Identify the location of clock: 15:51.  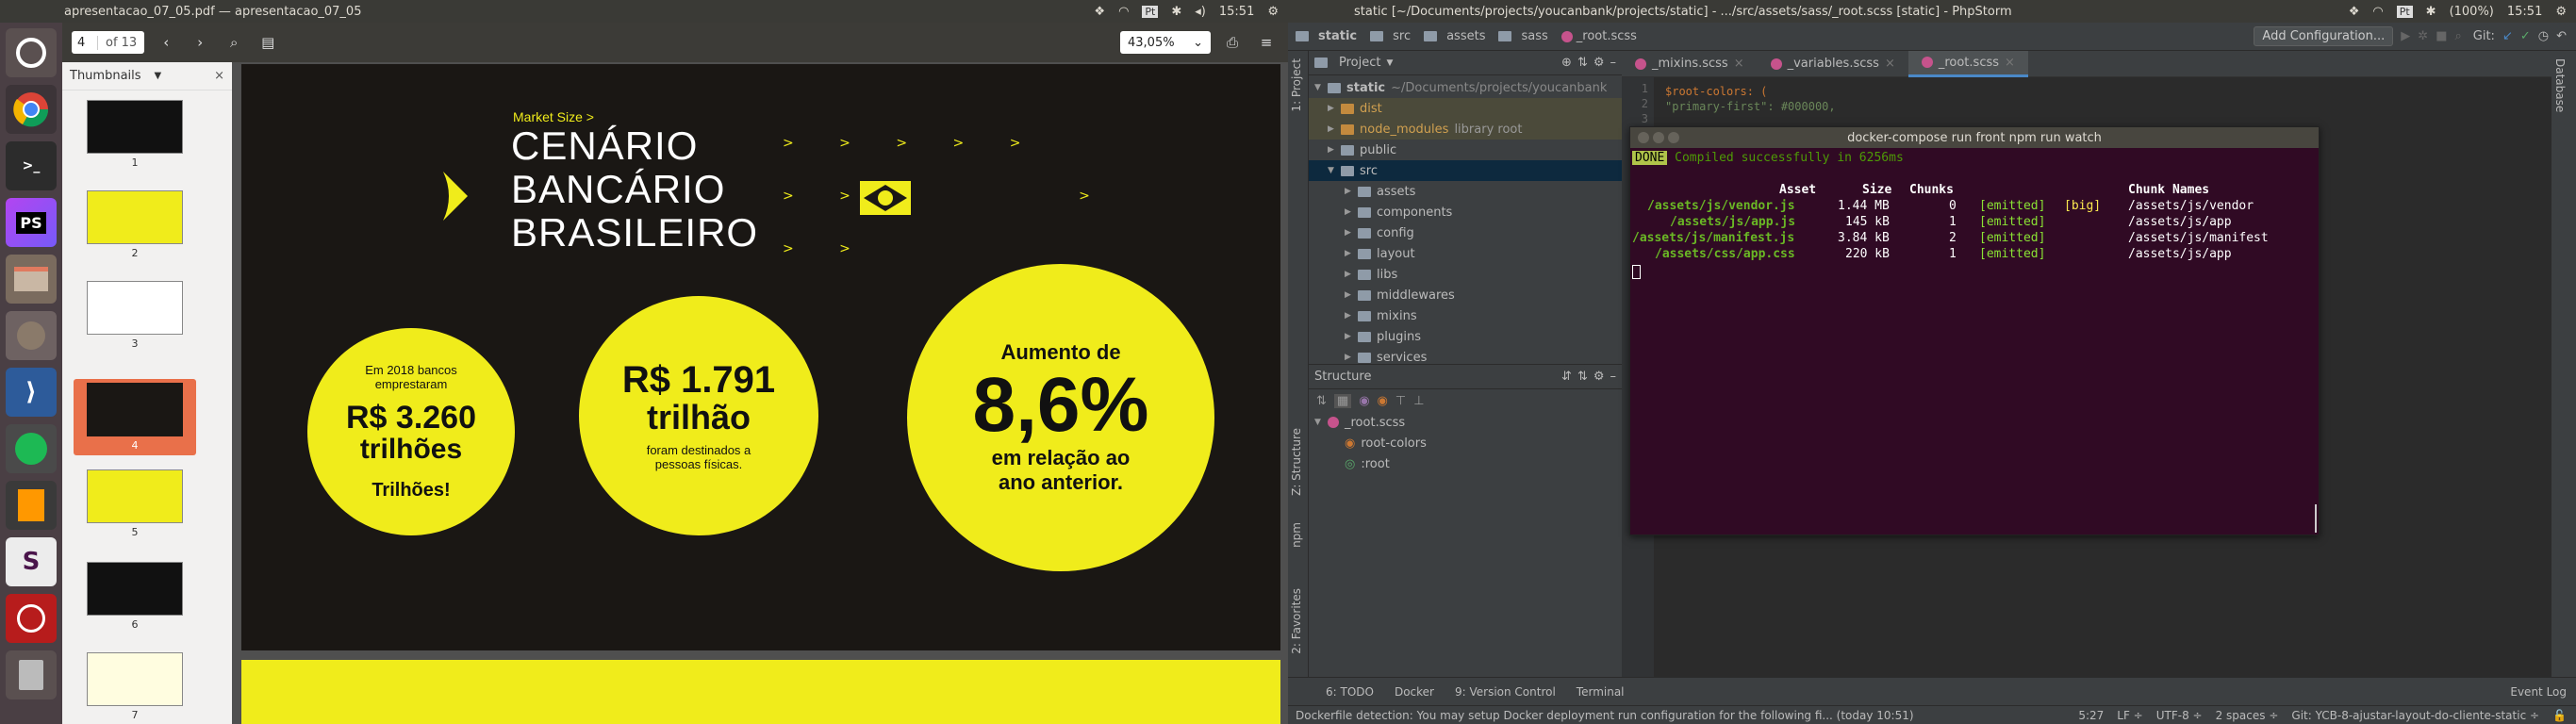
(2524, 12).